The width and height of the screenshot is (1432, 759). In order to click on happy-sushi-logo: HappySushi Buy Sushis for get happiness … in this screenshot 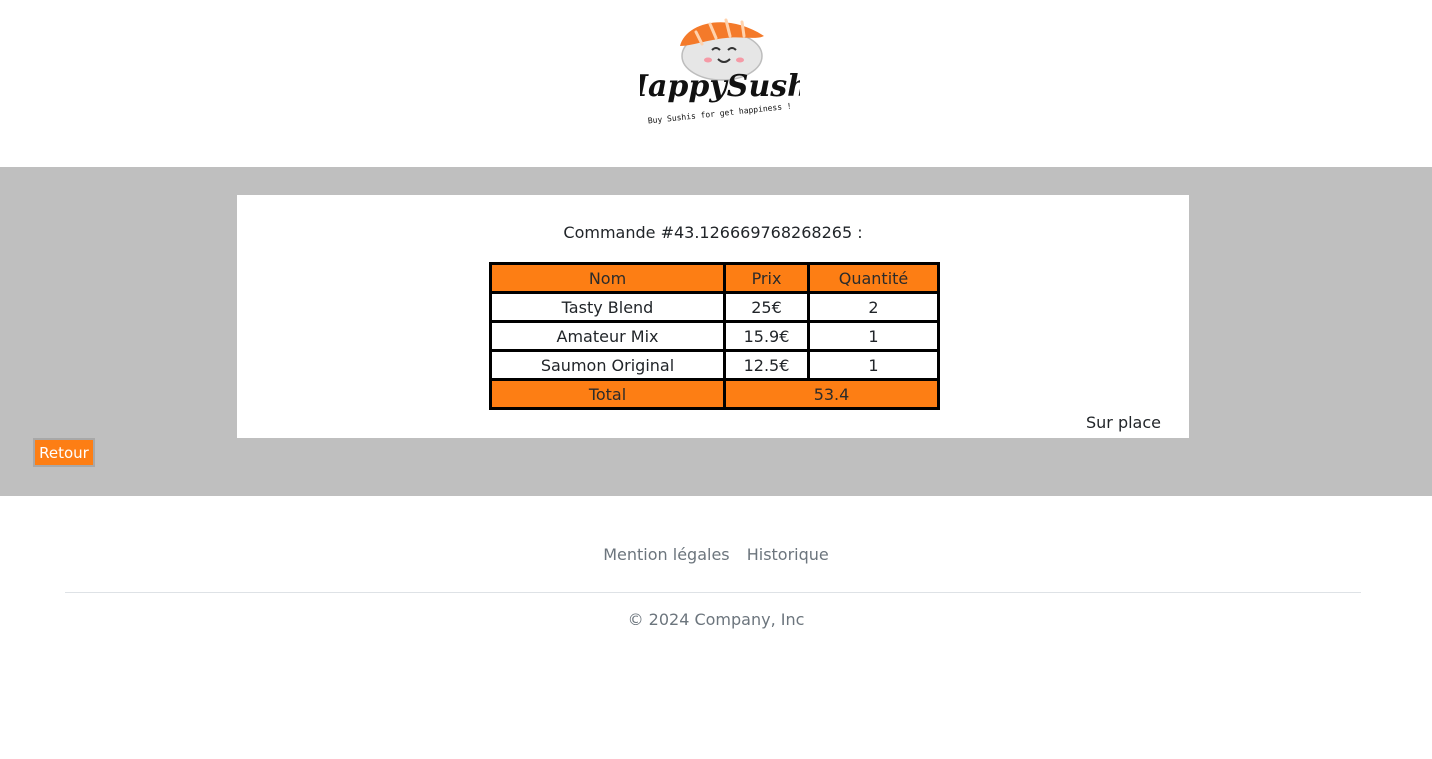, I will do `click(720, 68)`.